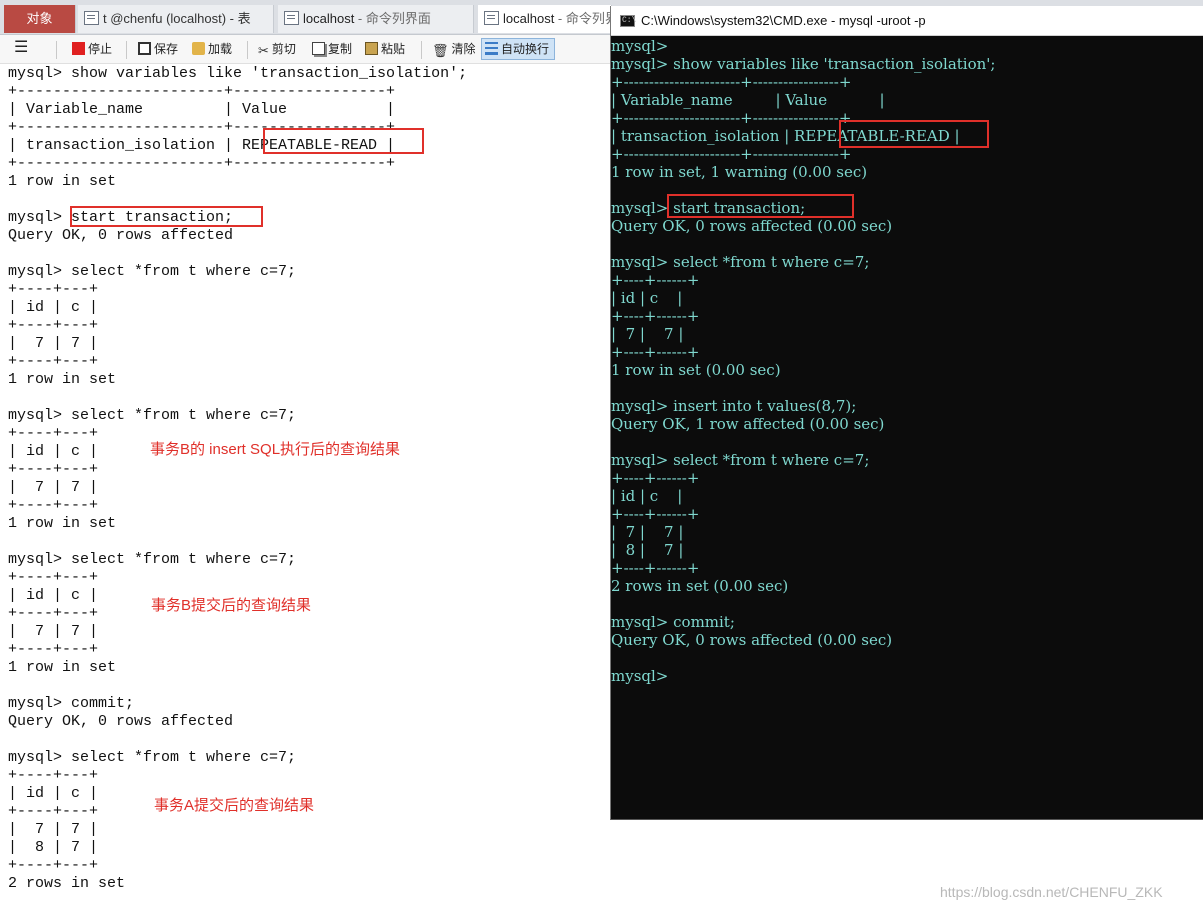  What do you see at coordinates (234, 805) in the screenshot?
I see `annotation-after-a-commit: 事务A提交后的查询结果` at bounding box center [234, 805].